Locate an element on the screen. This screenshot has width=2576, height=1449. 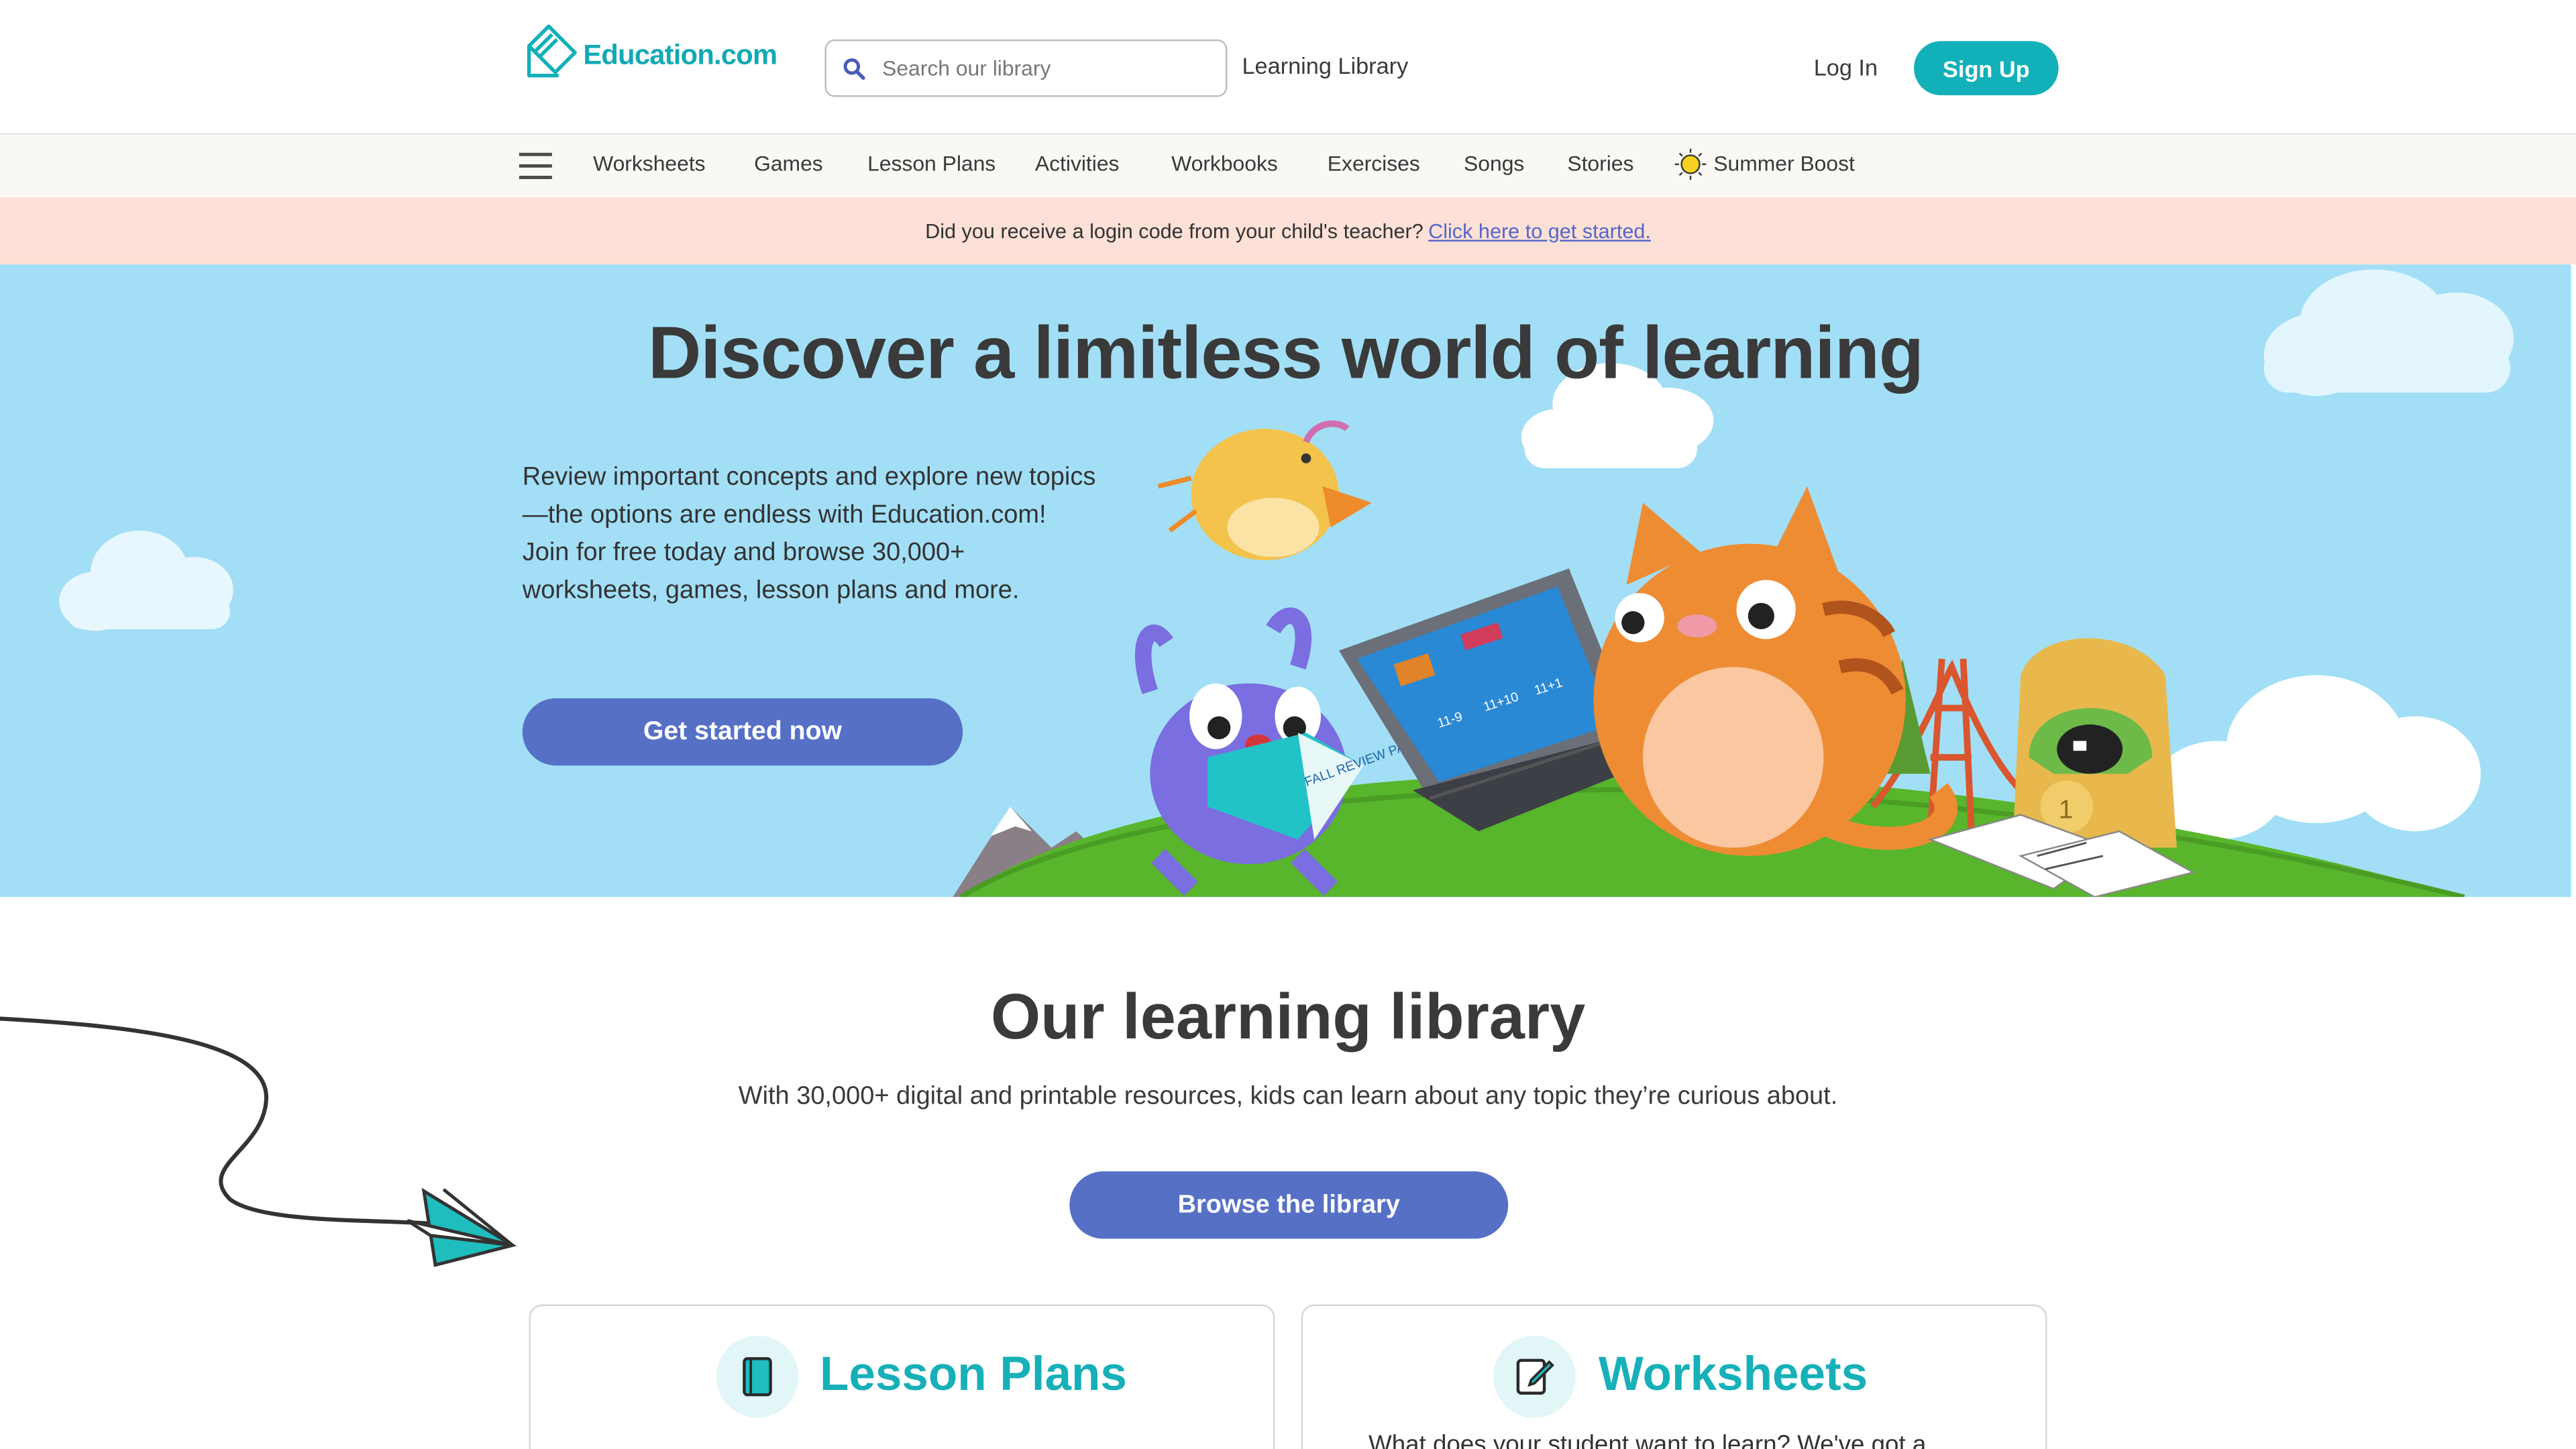
lesson-plans-card: Lesson Plans is located at coordinates (902, 1376).